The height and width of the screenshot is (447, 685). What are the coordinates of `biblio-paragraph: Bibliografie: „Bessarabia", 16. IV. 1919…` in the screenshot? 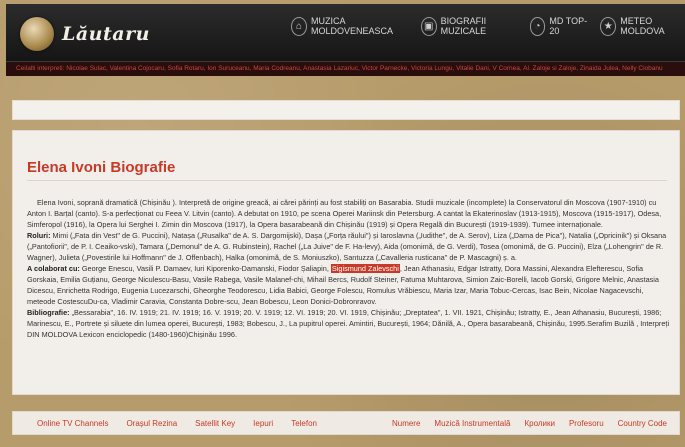 It's located at (349, 323).